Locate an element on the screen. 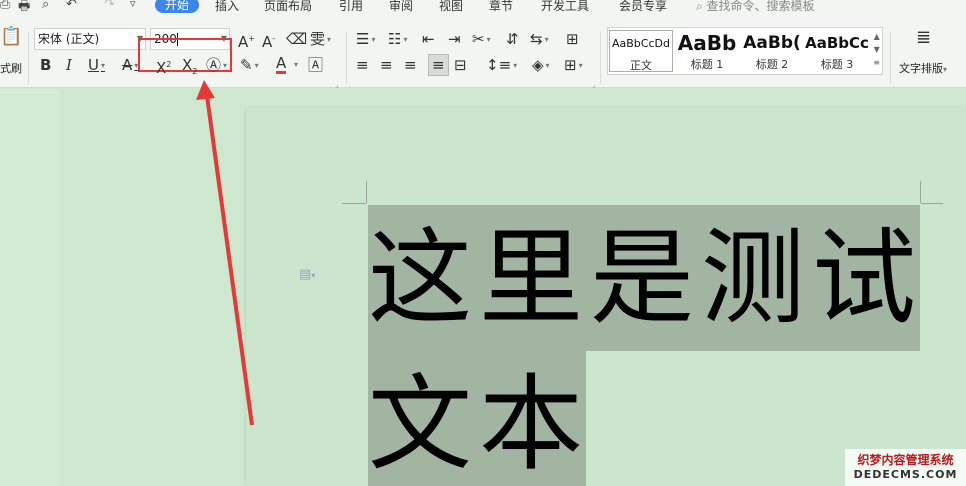 Image resolution: width=966 pixels, height=486 pixels. arrow-shaft is located at coordinates (229, 260).